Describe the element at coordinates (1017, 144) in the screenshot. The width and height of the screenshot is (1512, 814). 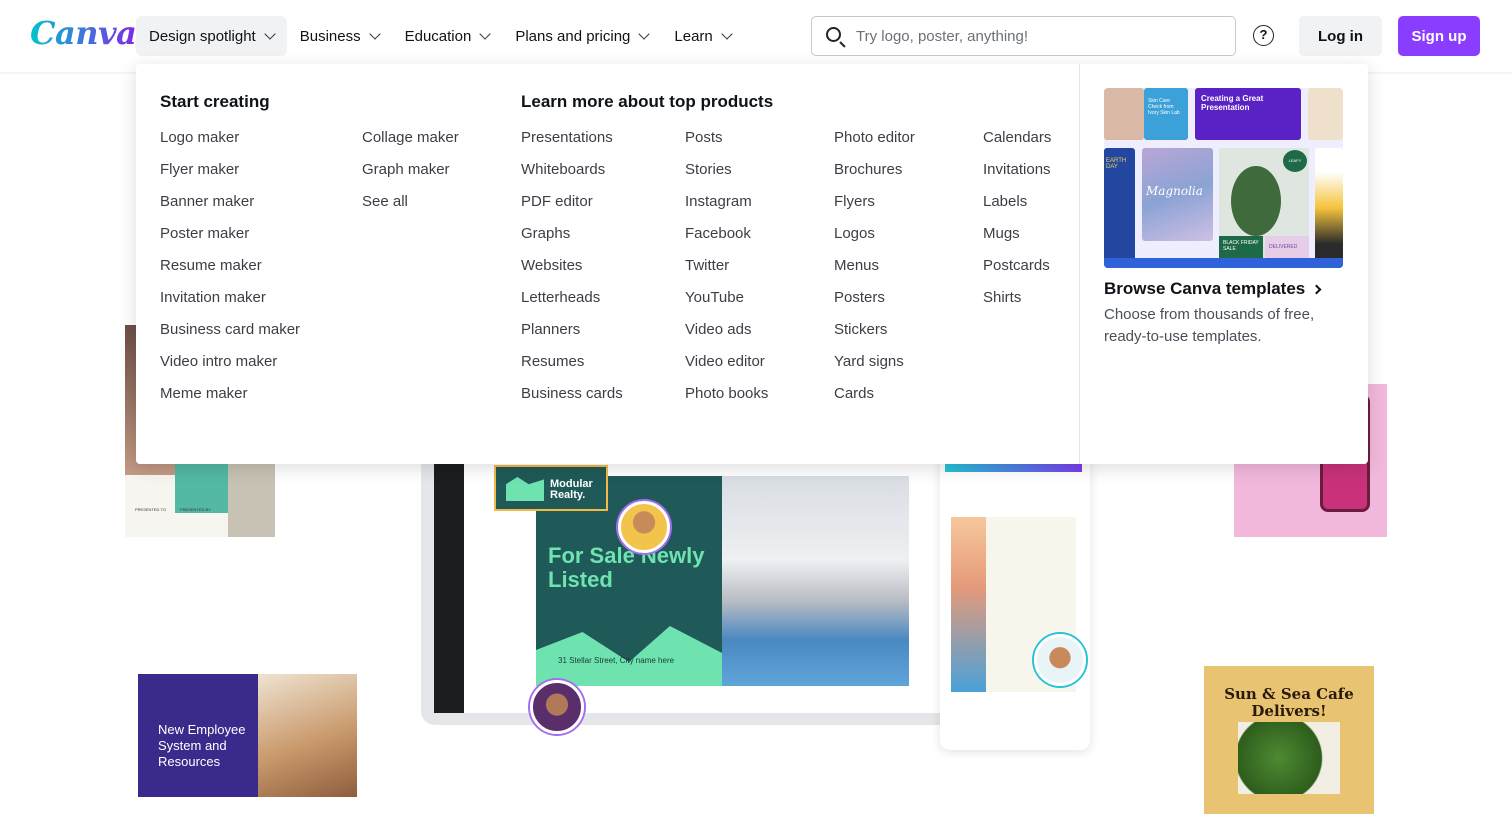
I see `menu-link: Calendars` at that location.